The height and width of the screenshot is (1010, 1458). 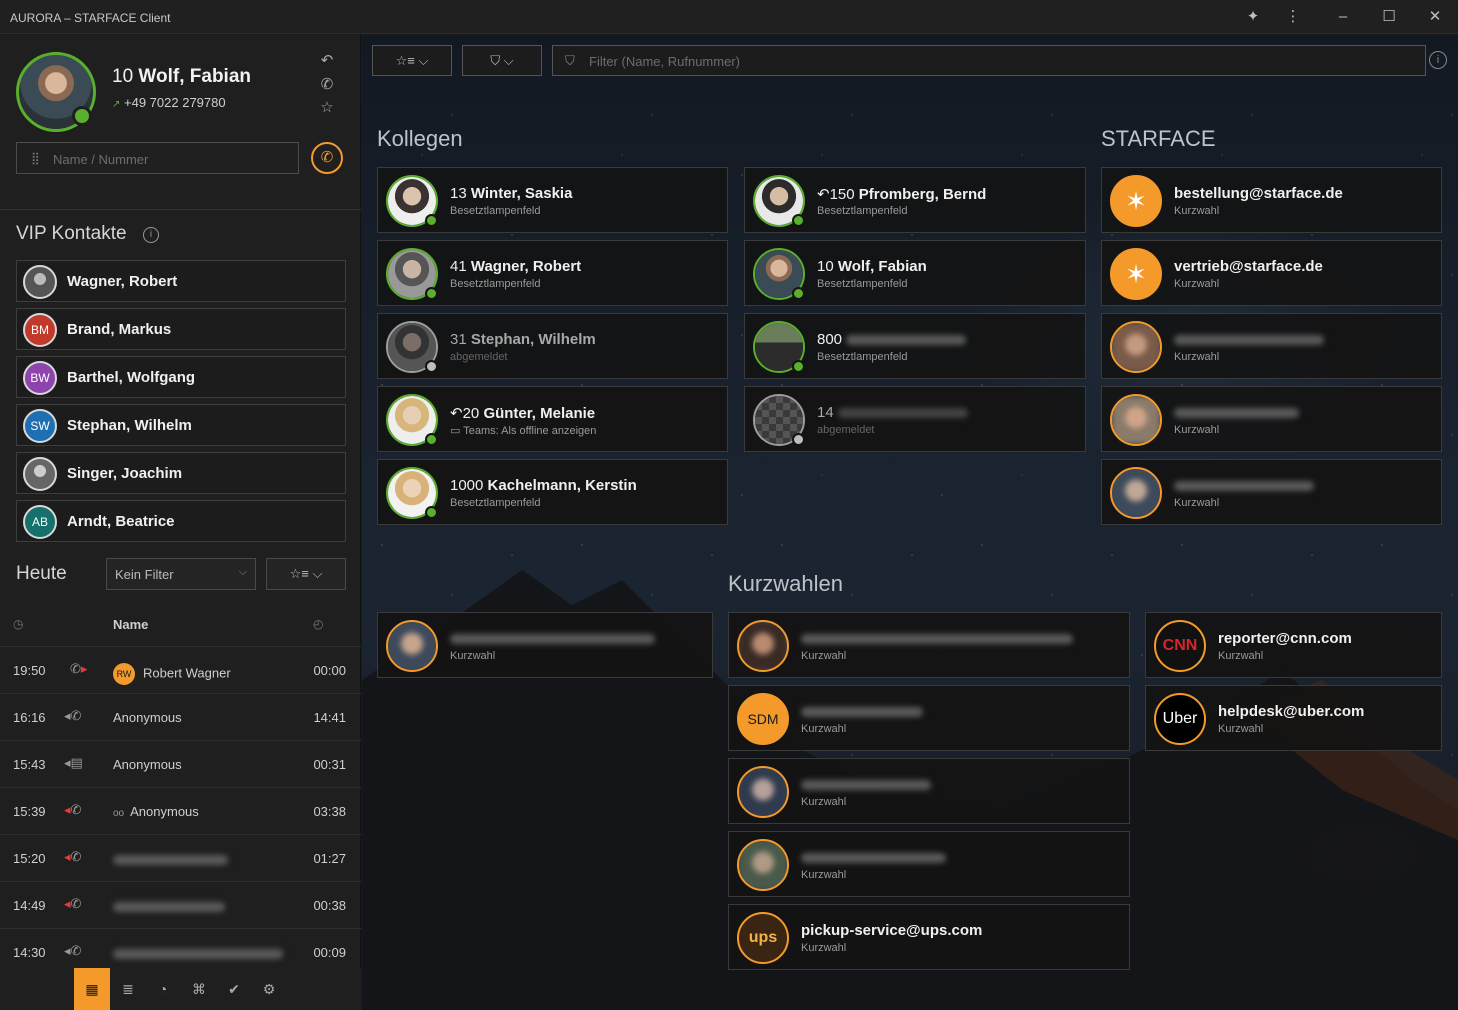 What do you see at coordinates (180, 810) in the screenshot?
I see `call-row: 15:39 ◂✆ oo Anonymous 03:38` at bounding box center [180, 810].